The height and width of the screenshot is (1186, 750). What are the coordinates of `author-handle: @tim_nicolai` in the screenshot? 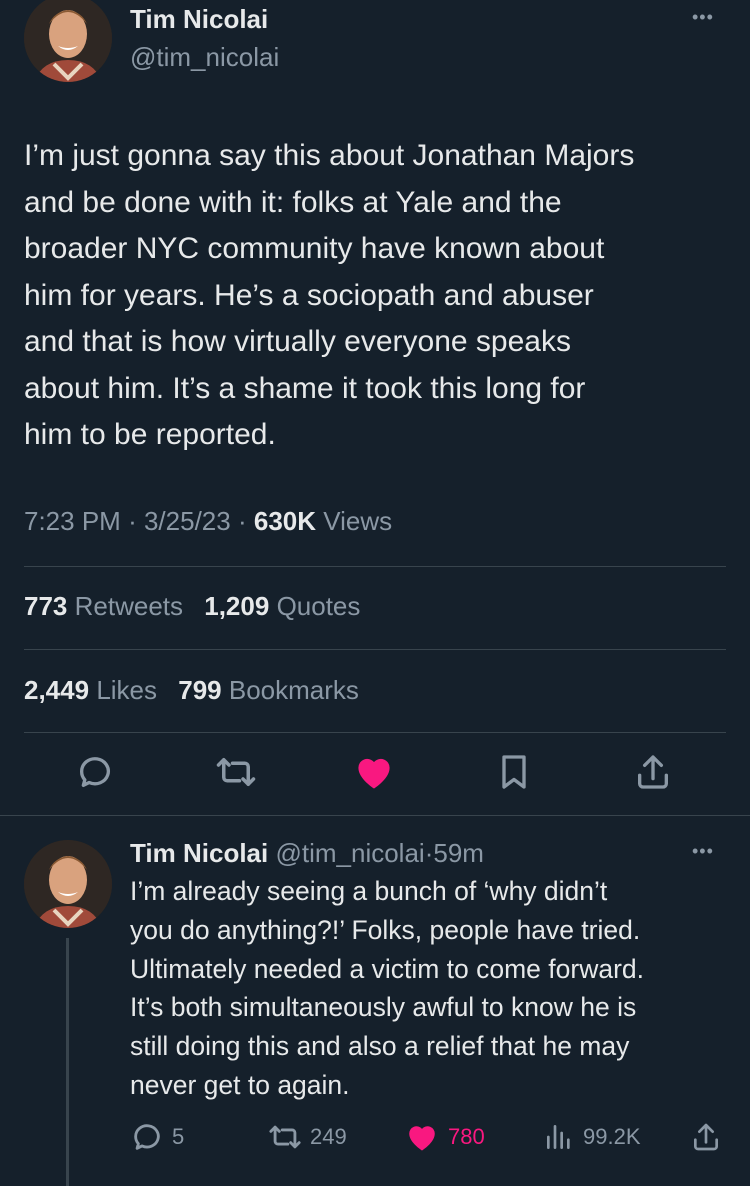 It's located at (204, 57).